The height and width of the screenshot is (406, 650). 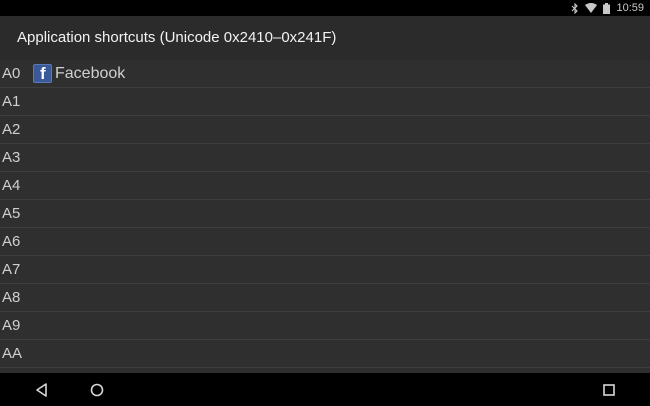 What do you see at coordinates (575, 8) in the screenshot?
I see `bluetooth-icon` at bounding box center [575, 8].